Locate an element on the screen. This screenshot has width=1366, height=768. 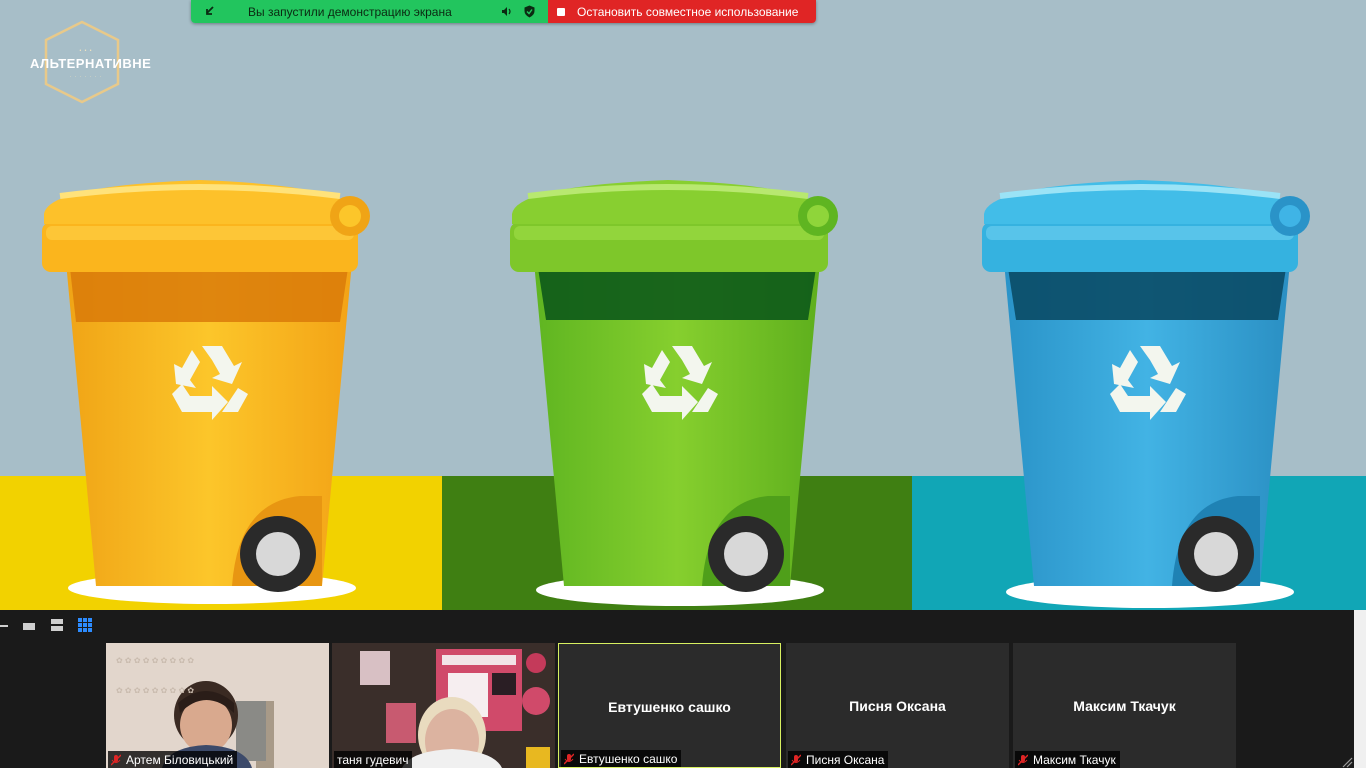
shield-icon is located at coordinates (529, 11).